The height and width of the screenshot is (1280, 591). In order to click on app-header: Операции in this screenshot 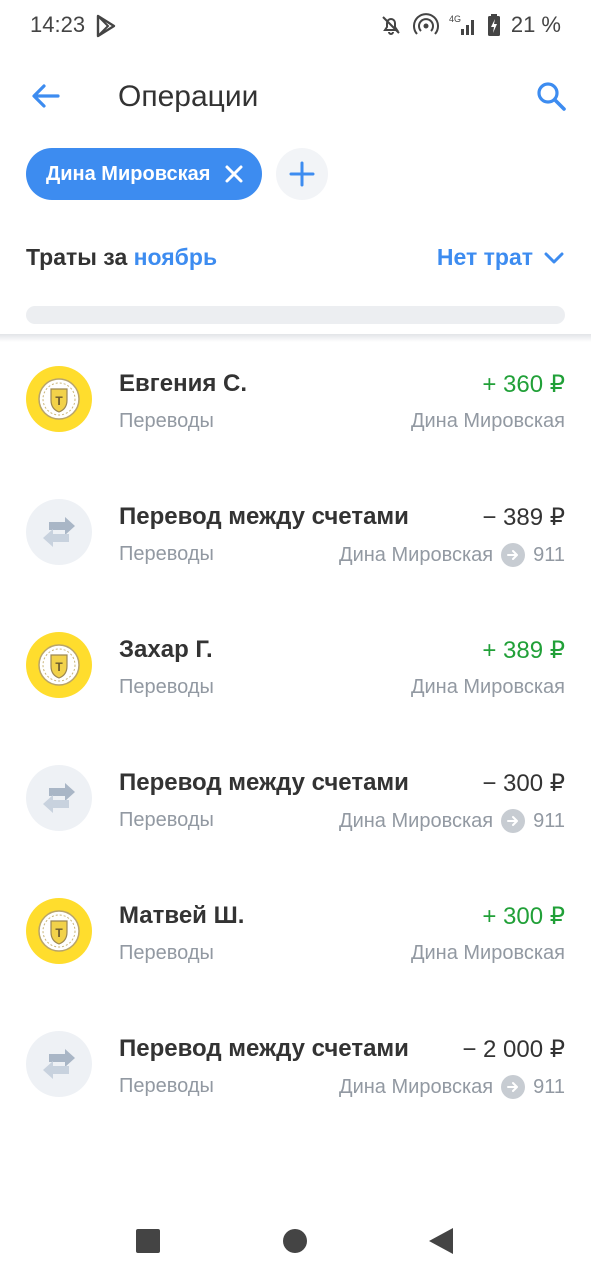, I will do `click(295, 98)`.